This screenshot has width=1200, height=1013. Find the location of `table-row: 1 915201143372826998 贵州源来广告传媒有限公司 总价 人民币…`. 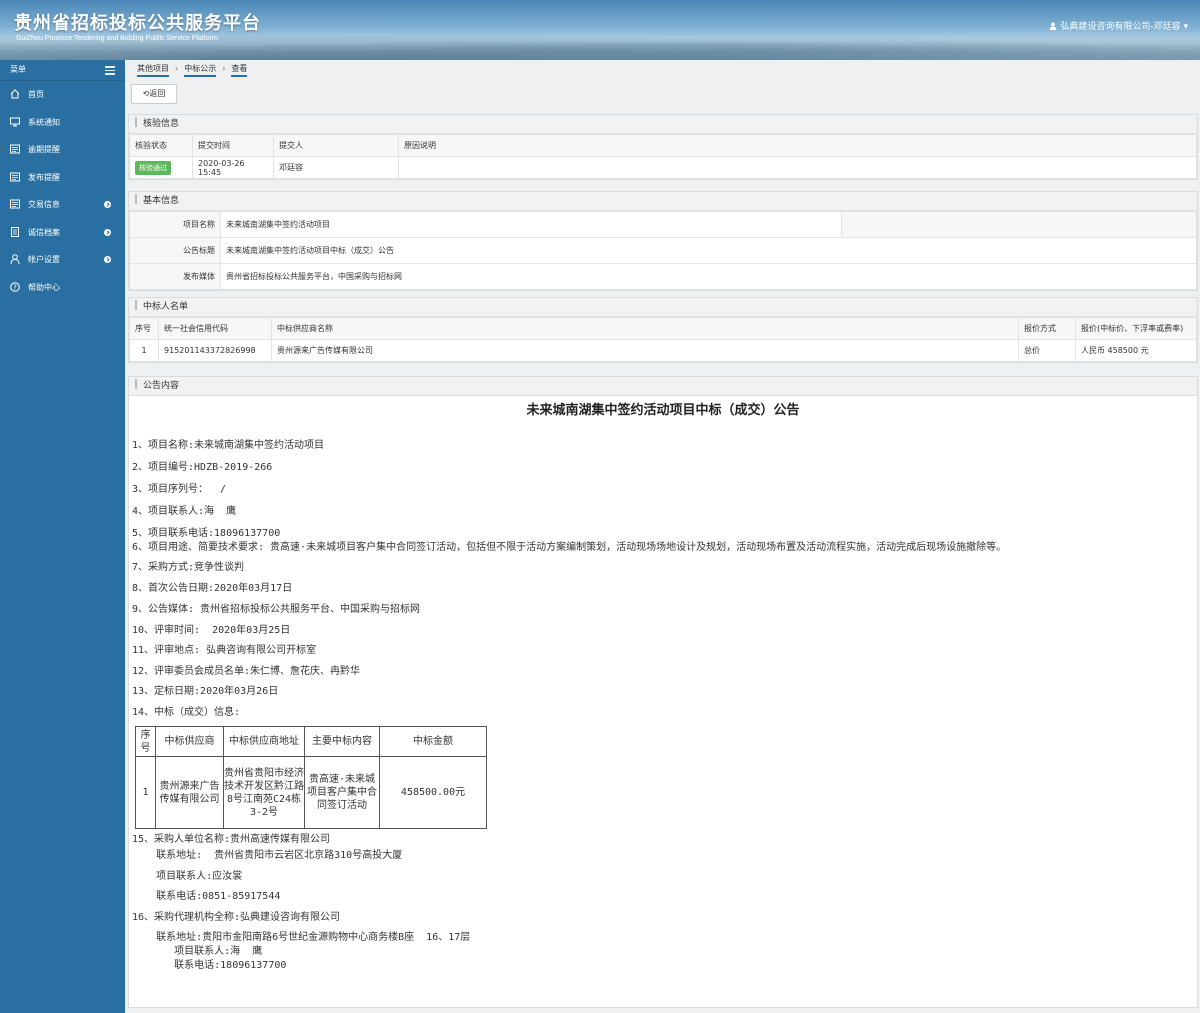

table-row: 1 915201143372826998 贵州源来广告传媒有限公司 总价 人民币… is located at coordinates (663, 350).